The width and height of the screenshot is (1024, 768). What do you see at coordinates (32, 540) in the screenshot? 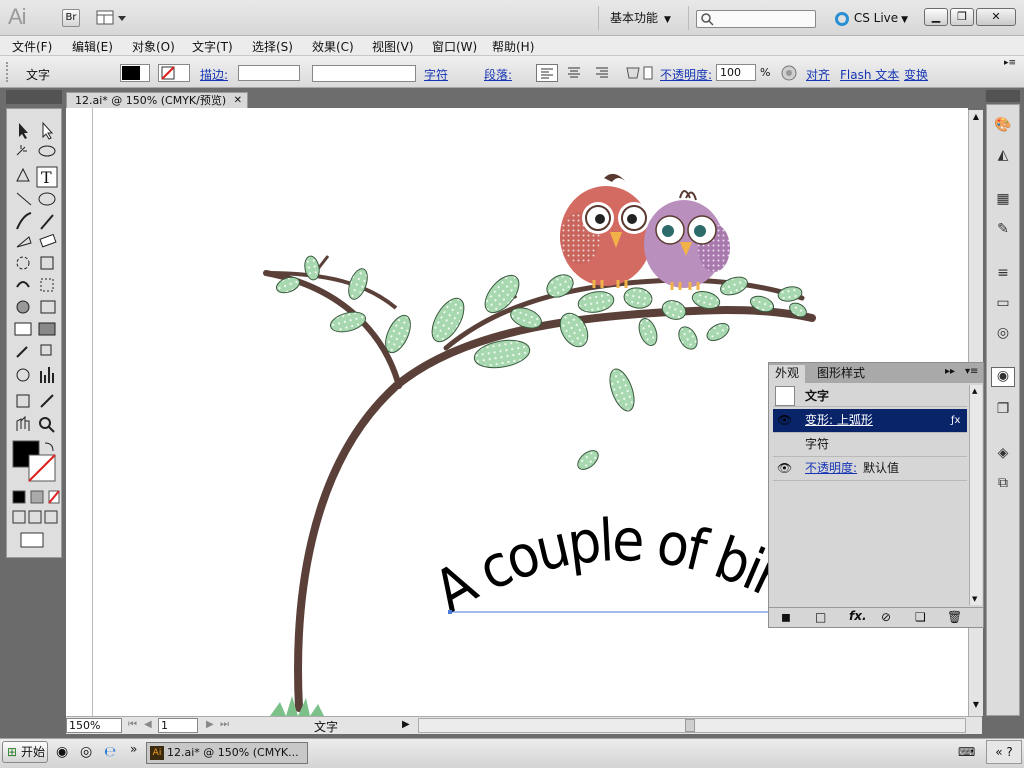
I see `screen-mode-button` at bounding box center [32, 540].